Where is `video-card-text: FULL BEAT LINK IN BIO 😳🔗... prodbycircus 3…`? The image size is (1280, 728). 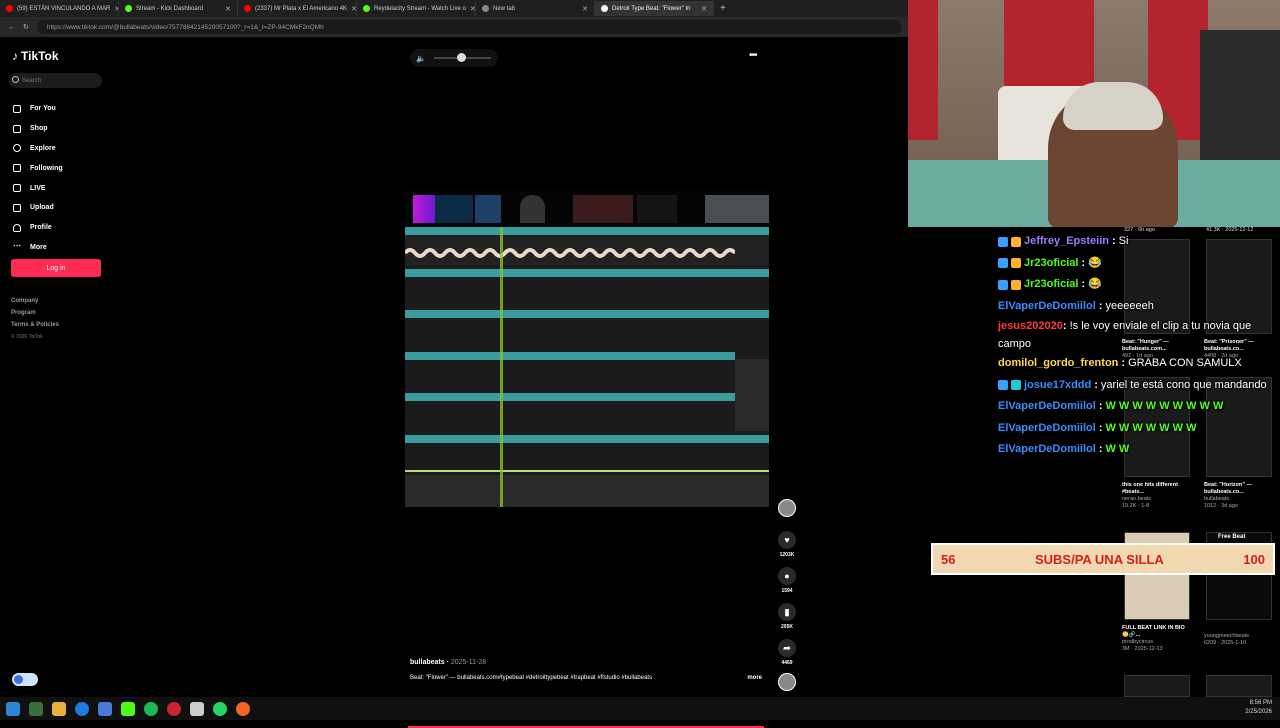 video-card-text: FULL BEAT LINK IN BIO 😳🔗... prodbycircus 3… is located at coordinates (1157, 639).